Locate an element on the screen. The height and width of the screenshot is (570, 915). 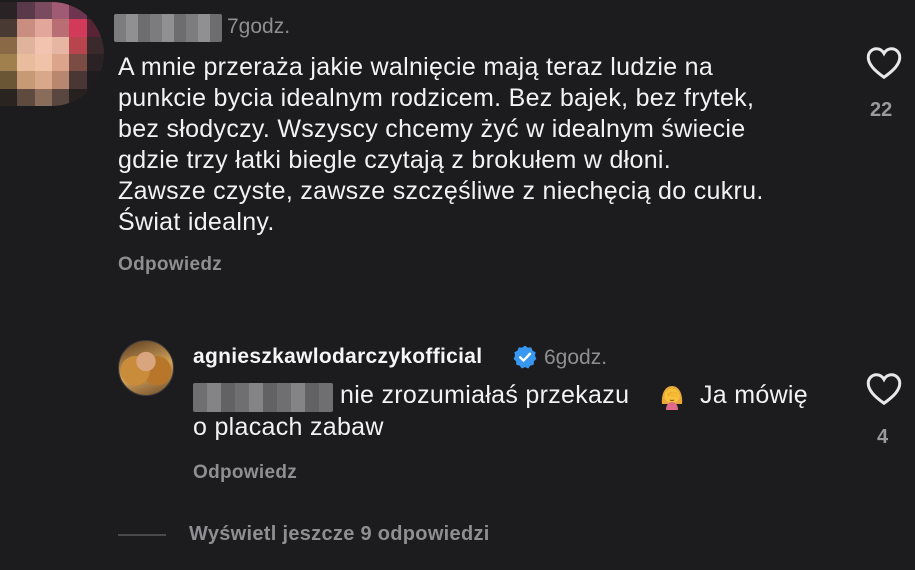
reply-text-line2: o placach zabaw is located at coordinates (288, 427).